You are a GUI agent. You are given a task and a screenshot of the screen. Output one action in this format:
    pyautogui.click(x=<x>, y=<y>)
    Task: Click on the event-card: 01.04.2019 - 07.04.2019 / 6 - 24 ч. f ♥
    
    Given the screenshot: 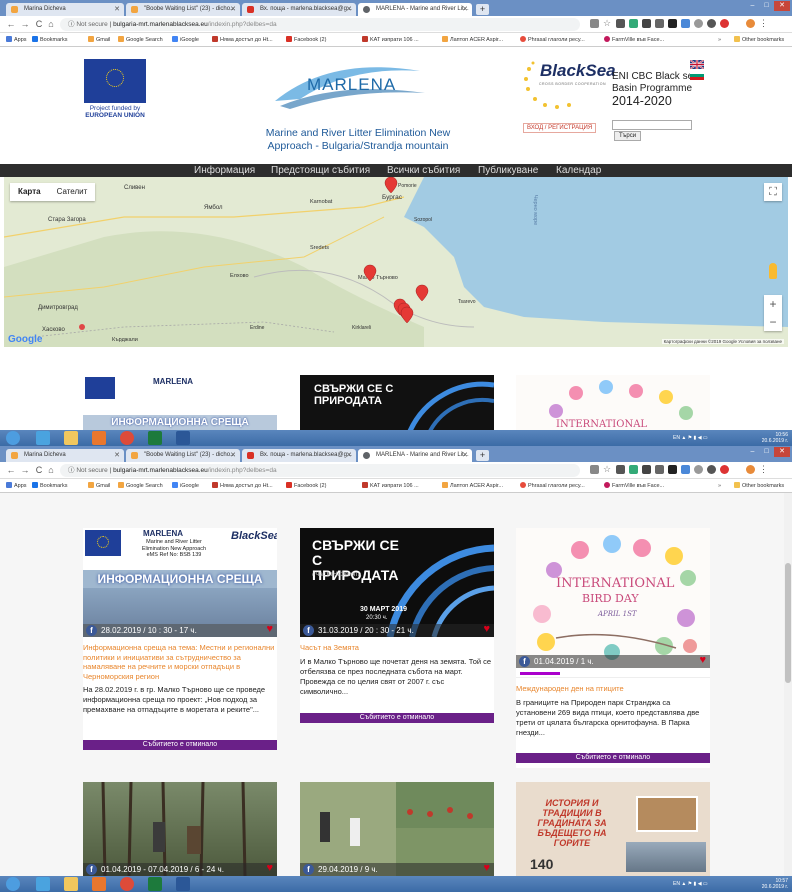 What is the action you would take?
    pyautogui.click(x=180, y=829)
    